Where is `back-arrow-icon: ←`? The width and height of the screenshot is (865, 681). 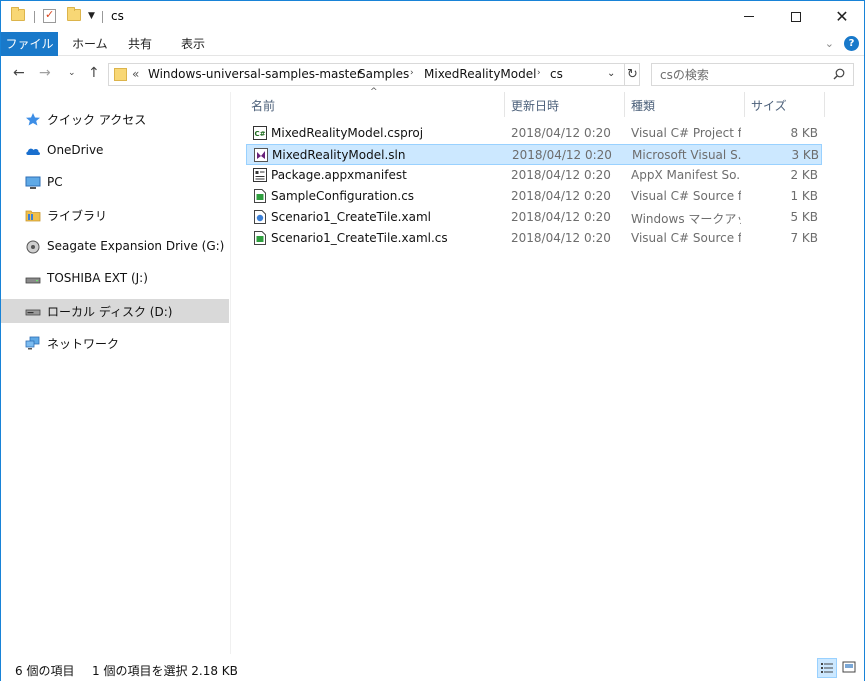 back-arrow-icon: ← is located at coordinates (19, 73).